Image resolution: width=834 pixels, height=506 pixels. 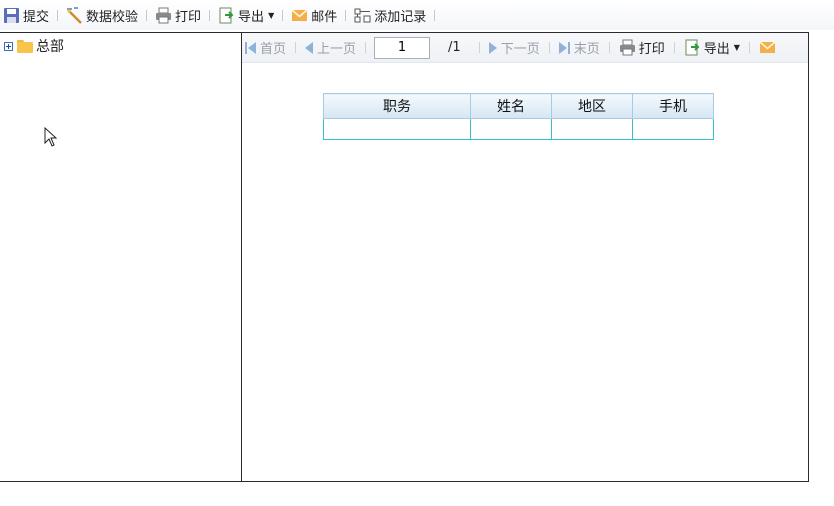 I want to click on column-header-position: 职务, so click(x=397, y=106).